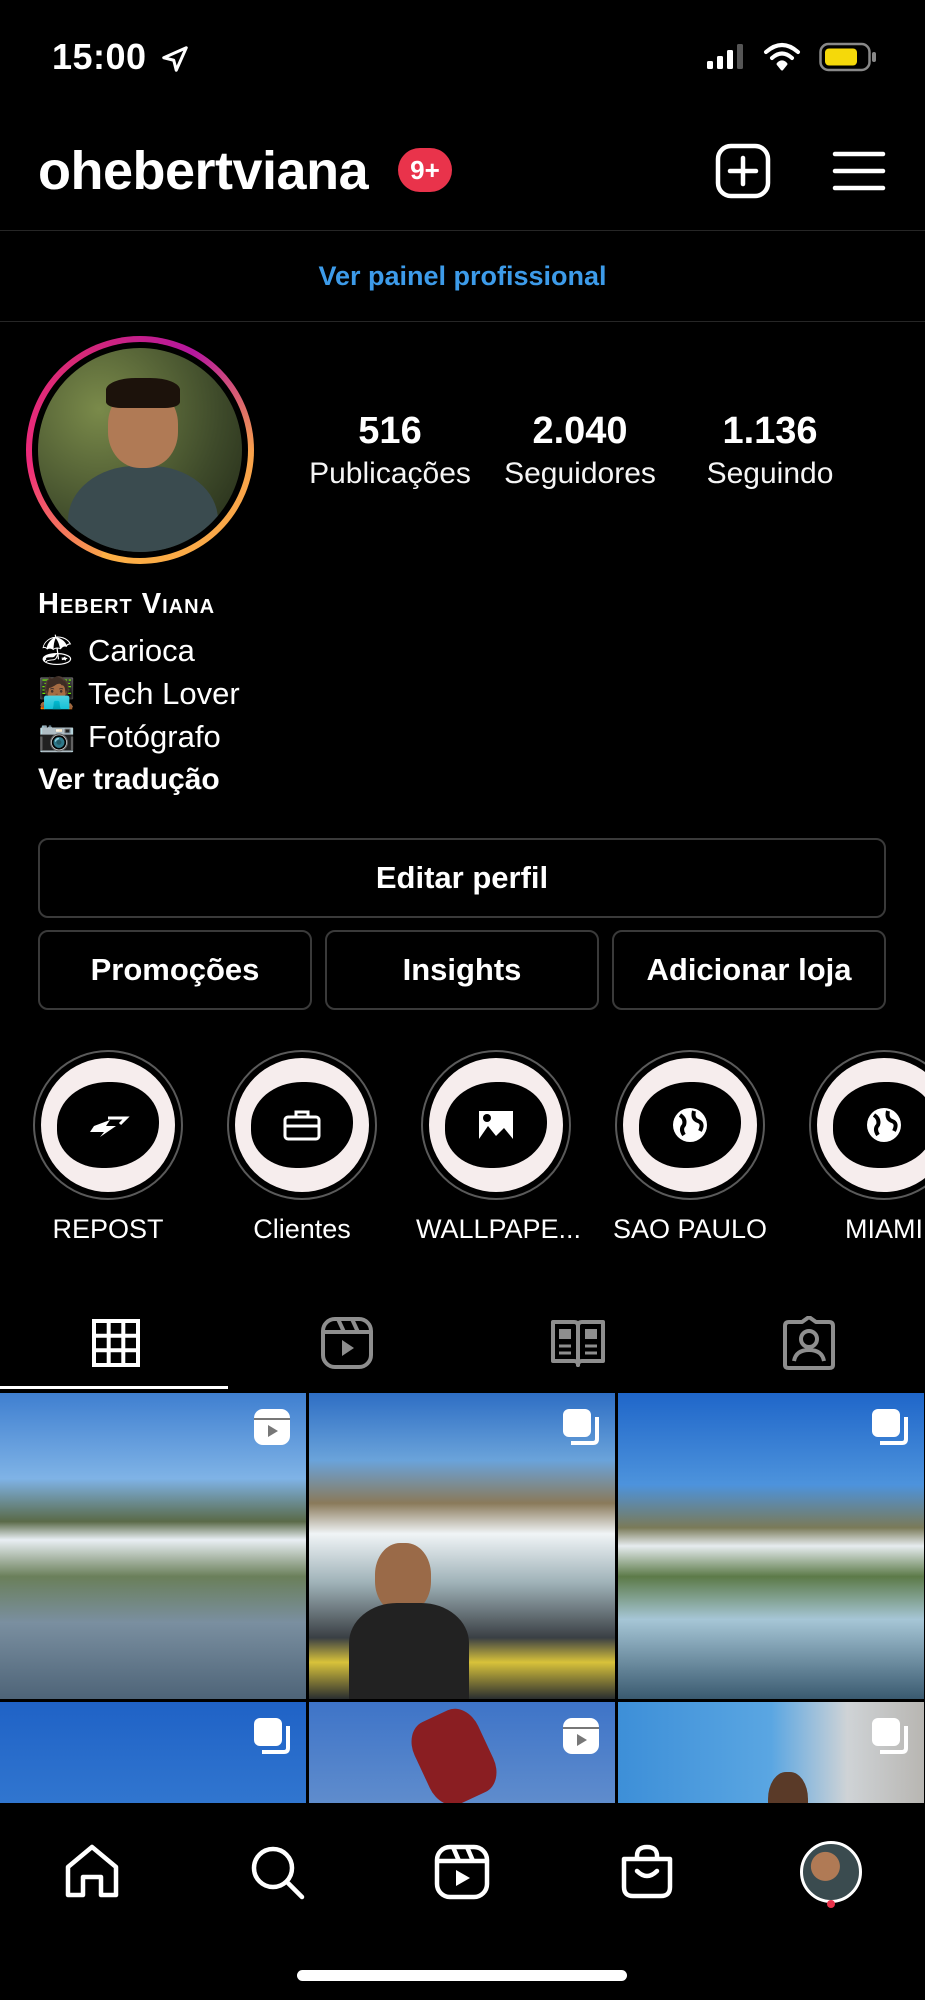 The height and width of the screenshot is (2000, 925). What do you see at coordinates (864, 1147) in the screenshot?
I see `highlight-miami: MIAMI` at bounding box center [864, 1147].